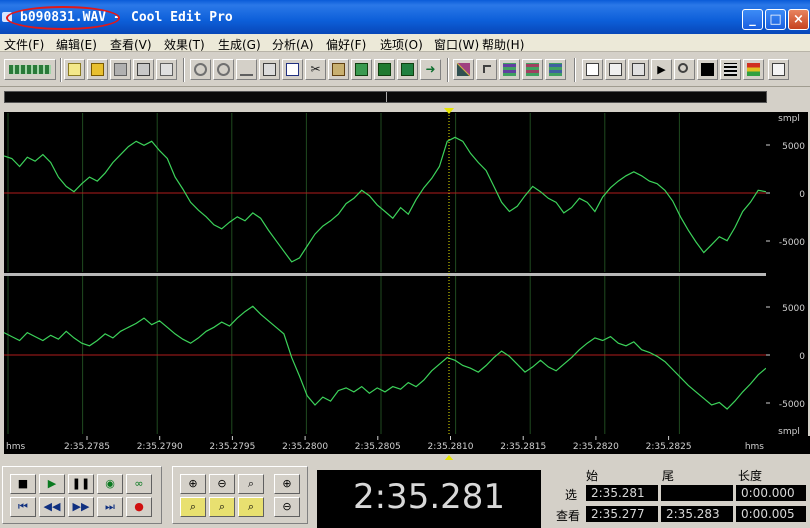 This screenshot has height=528, width=810. What do you see at coordinates (139, 484) in the screenshot?
I see `loop-button: ∞` at bounding box center [139, 484].